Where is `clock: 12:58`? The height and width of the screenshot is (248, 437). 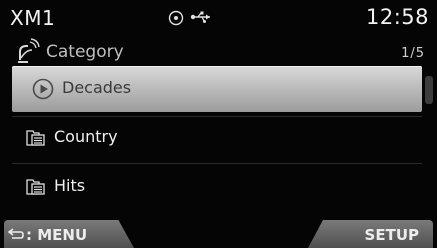
clock: 12:58 is located at coordinates (397, 17).